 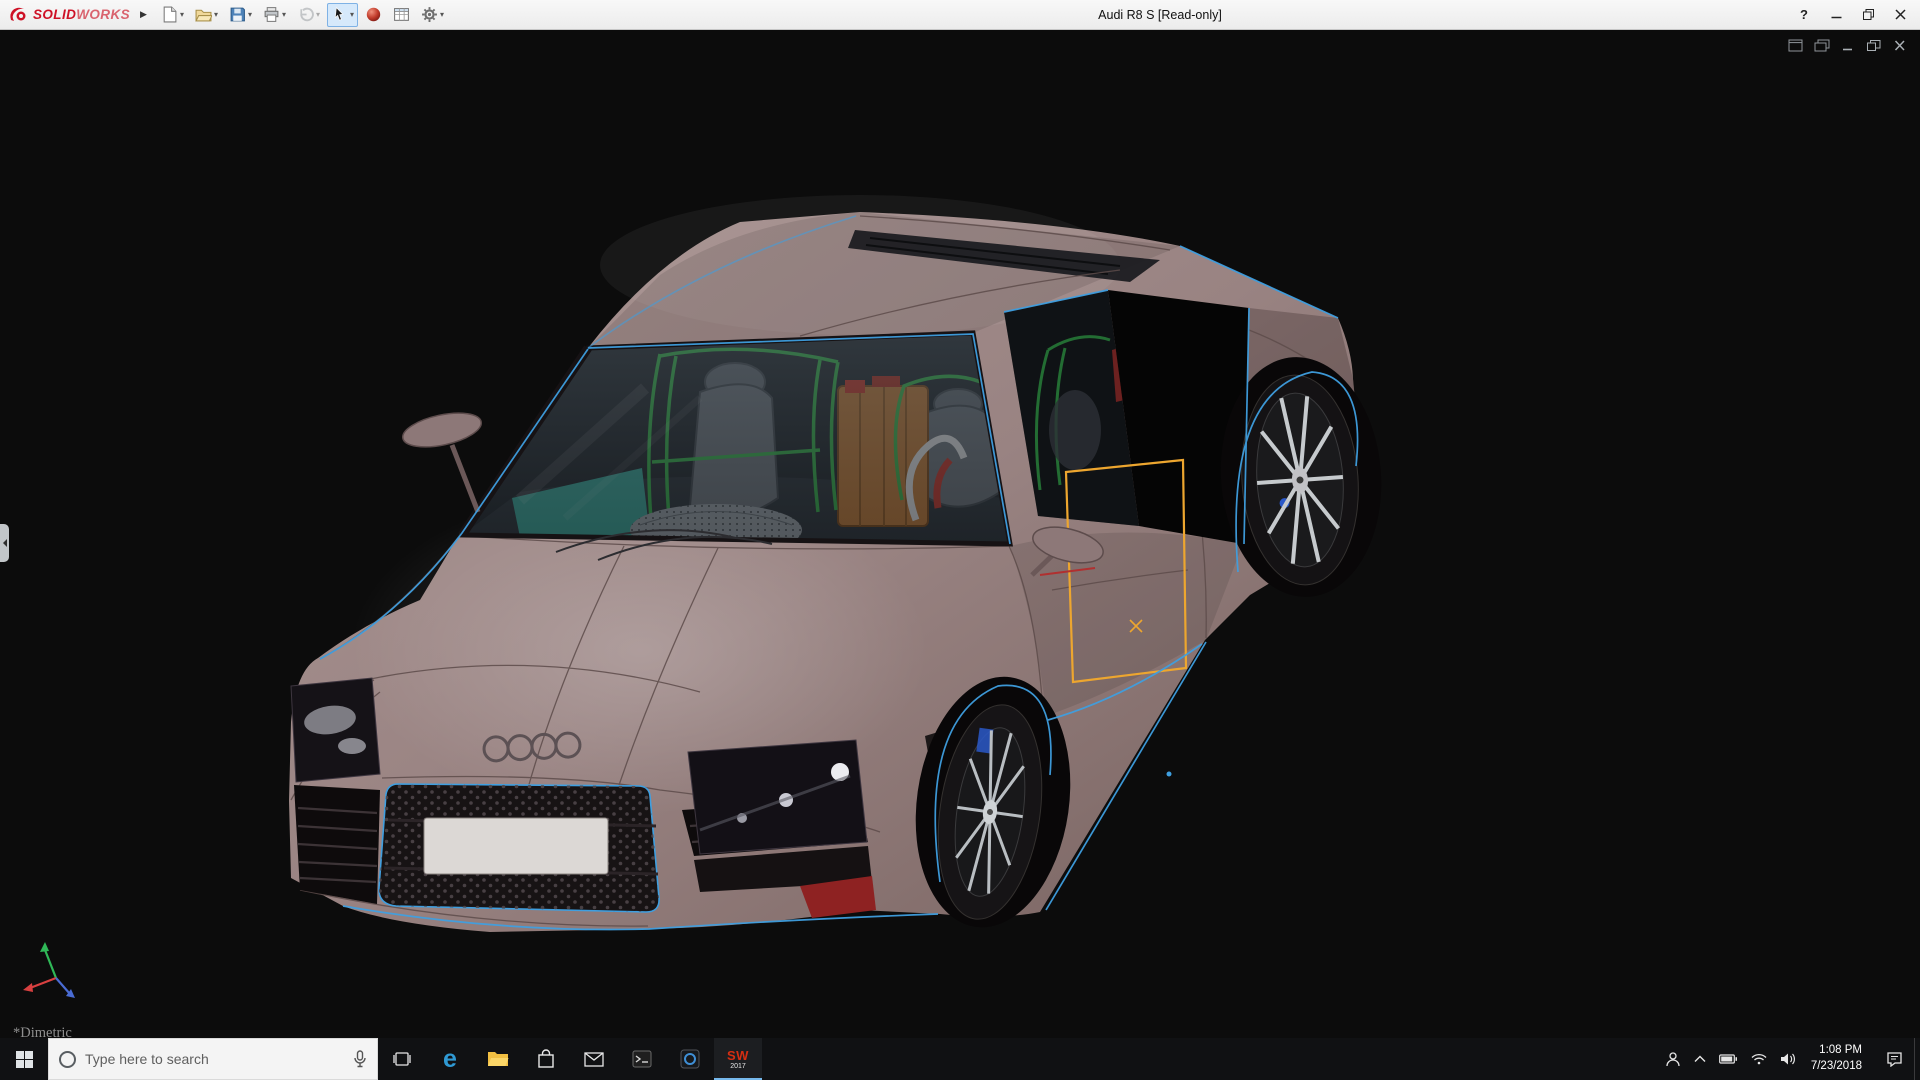 I want to click on store-button, so click(x=546, y=1059).